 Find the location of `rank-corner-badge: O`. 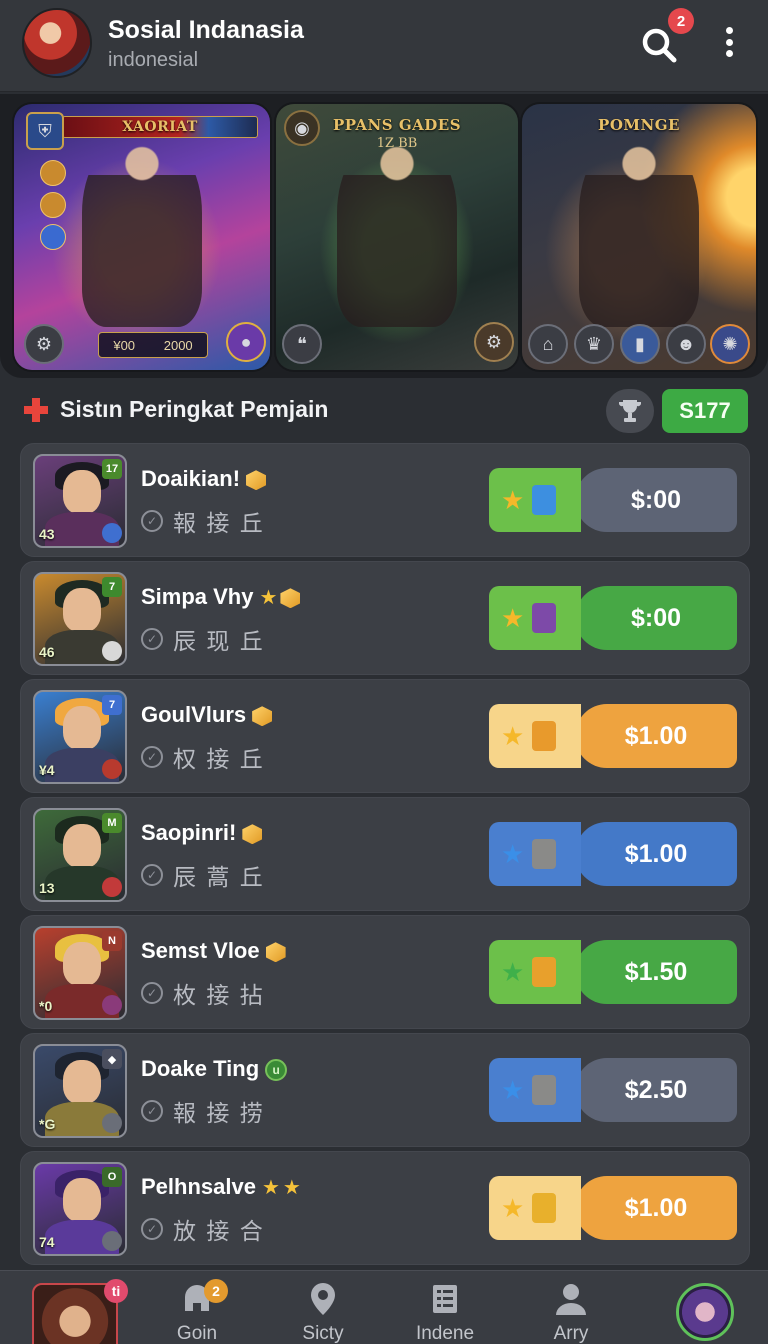

rank-corner-badge: O is located at coordinates (112, 1177).